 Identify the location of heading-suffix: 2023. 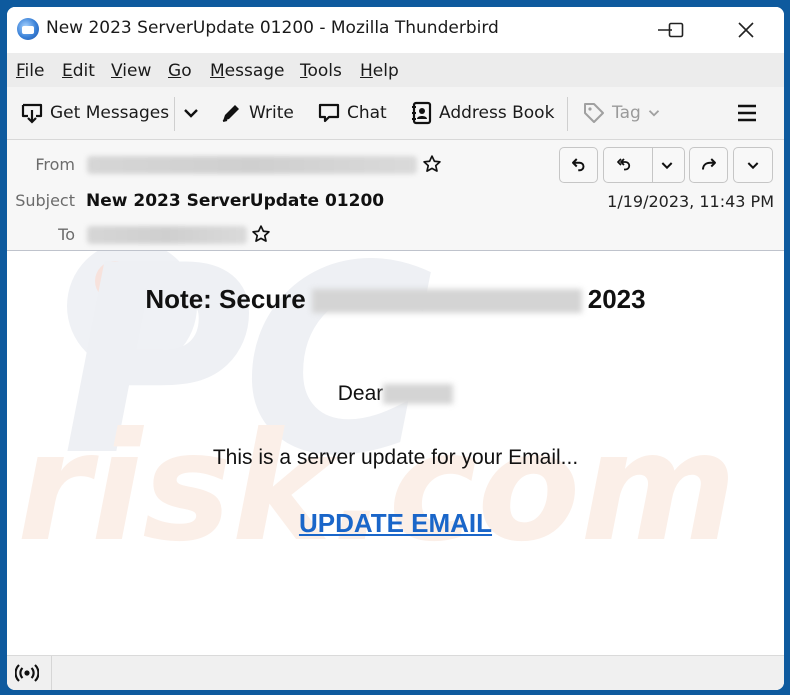
(616, 299).